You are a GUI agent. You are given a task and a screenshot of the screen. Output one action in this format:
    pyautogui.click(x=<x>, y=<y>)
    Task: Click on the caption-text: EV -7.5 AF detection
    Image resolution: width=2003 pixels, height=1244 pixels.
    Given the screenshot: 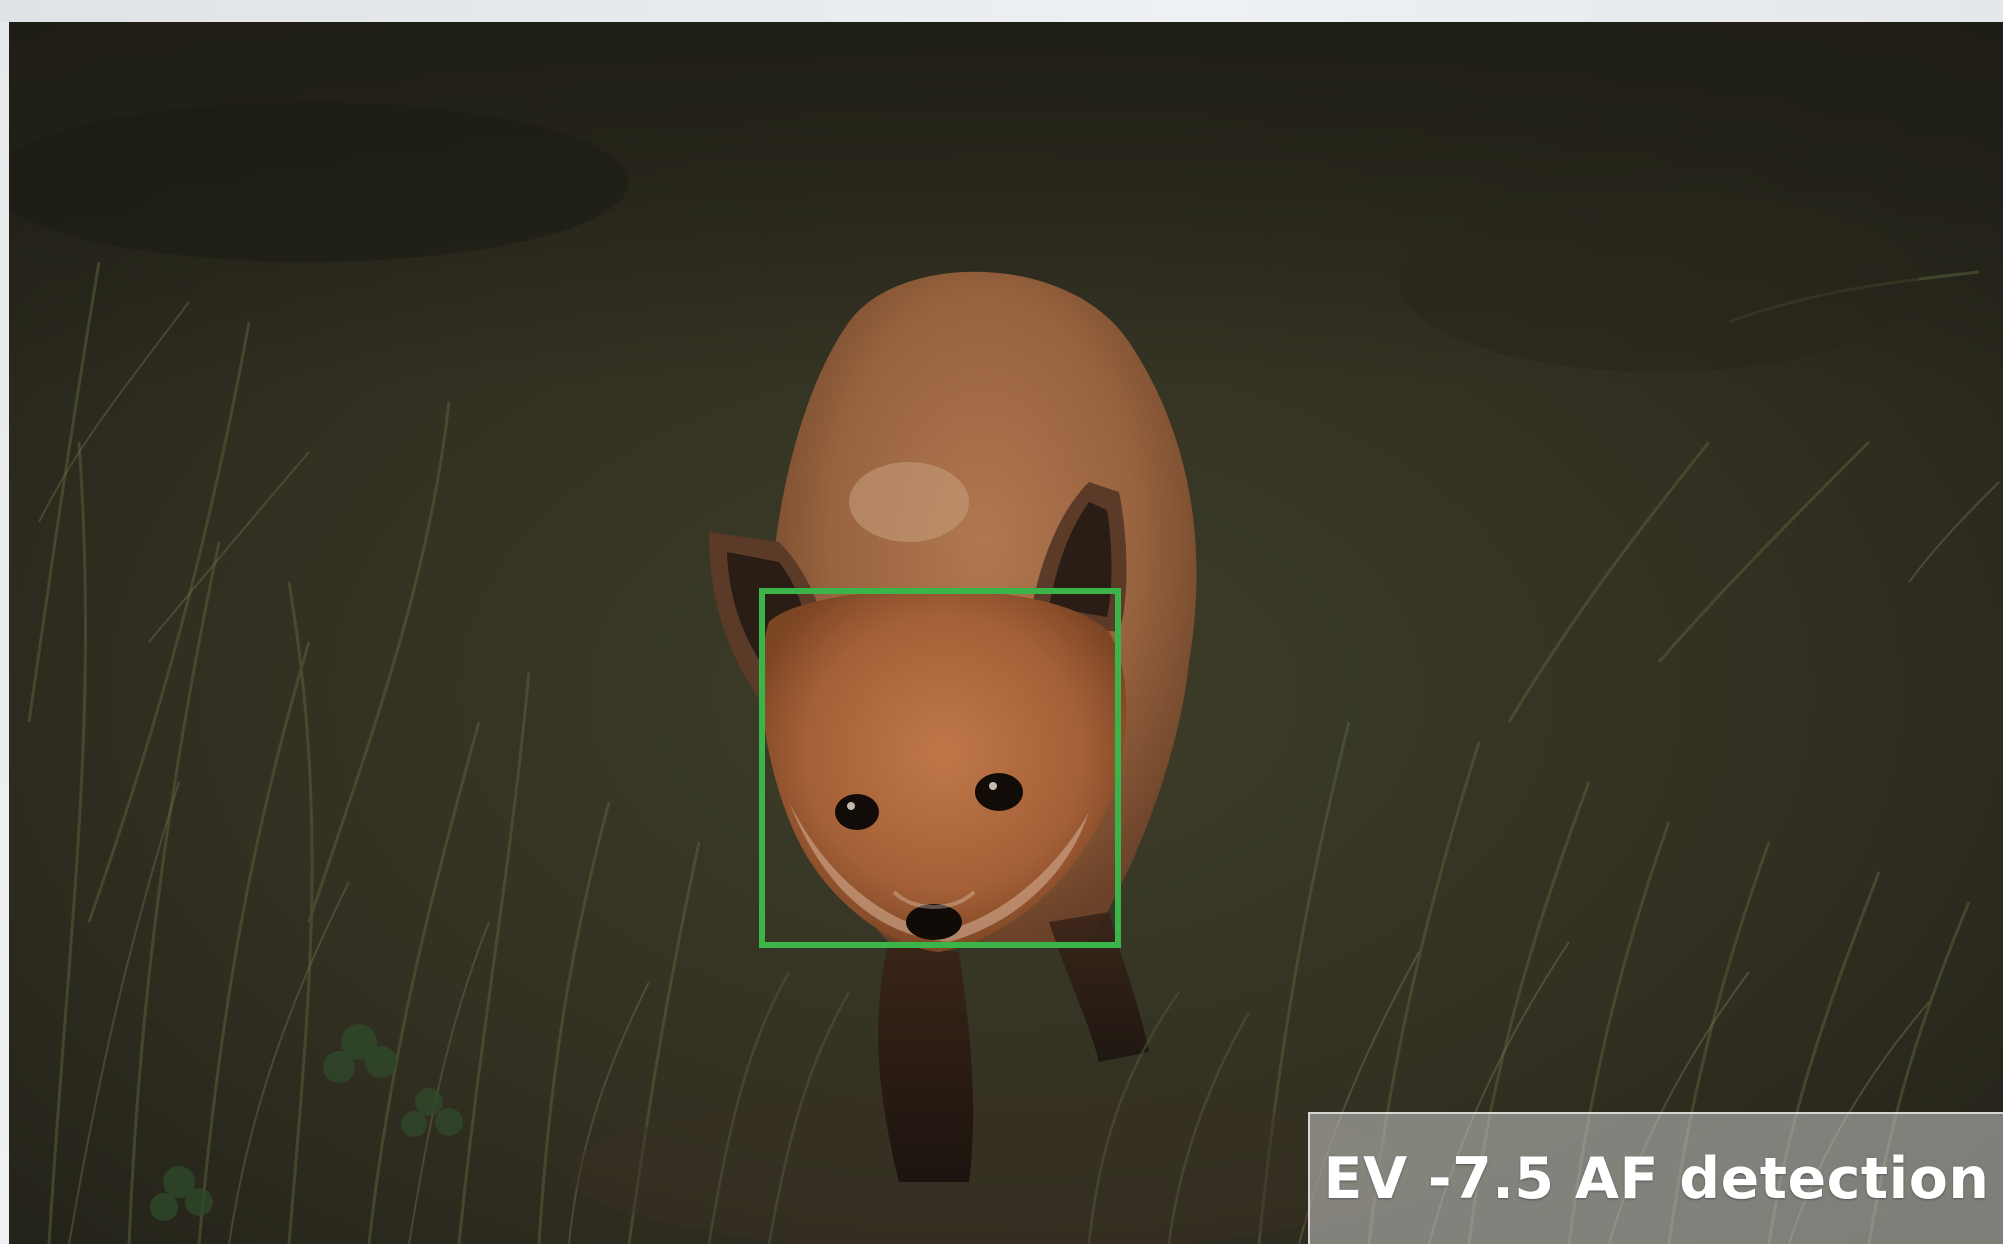 What is the action you would take?
    pyautogui.click(x=1656, y=1179)
    